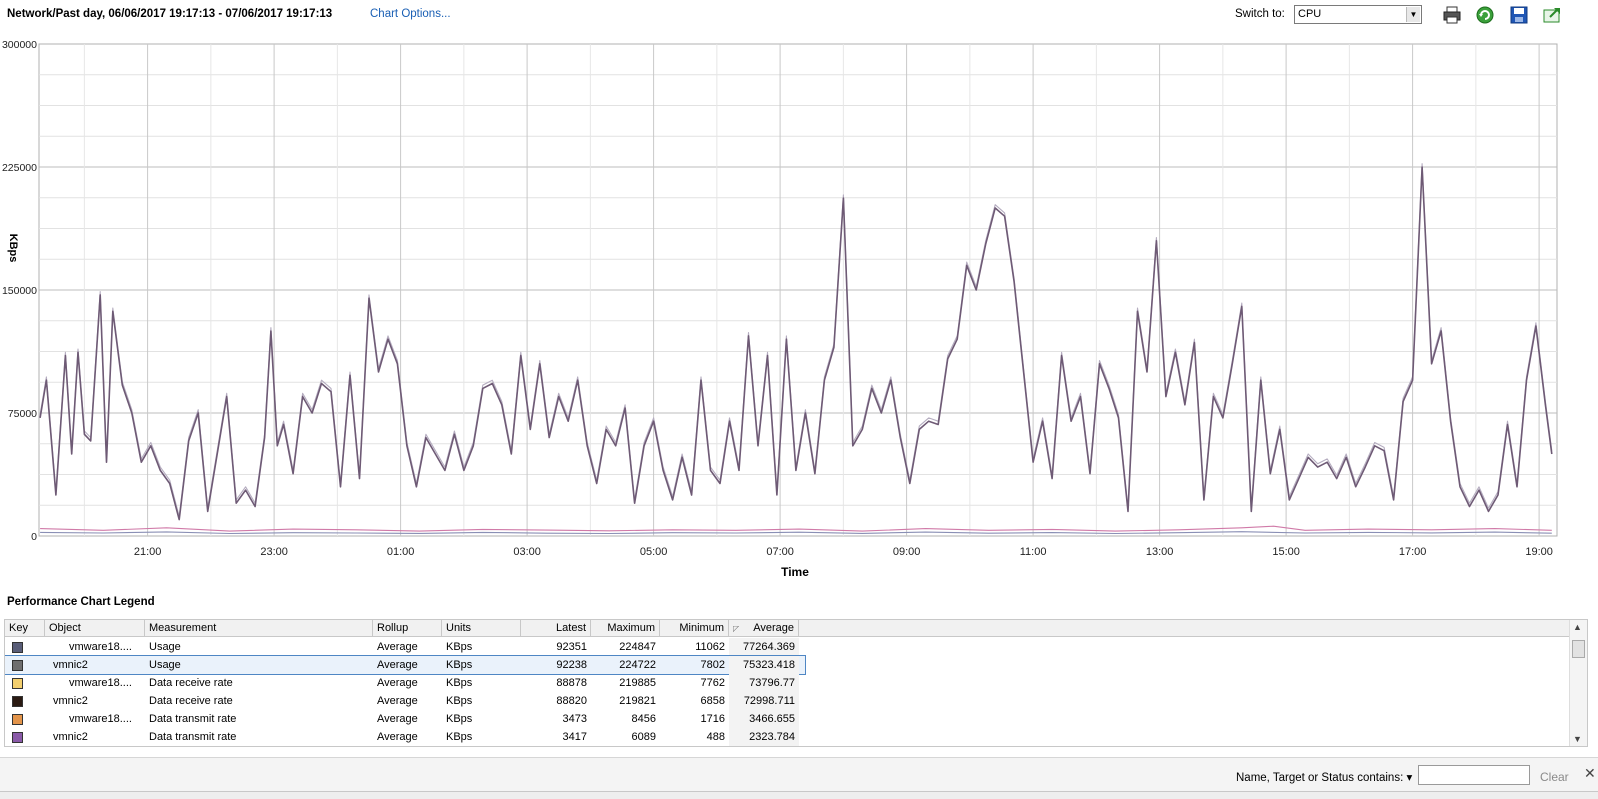  I want to click on legend-maximum: 224722, so click(637, 665).